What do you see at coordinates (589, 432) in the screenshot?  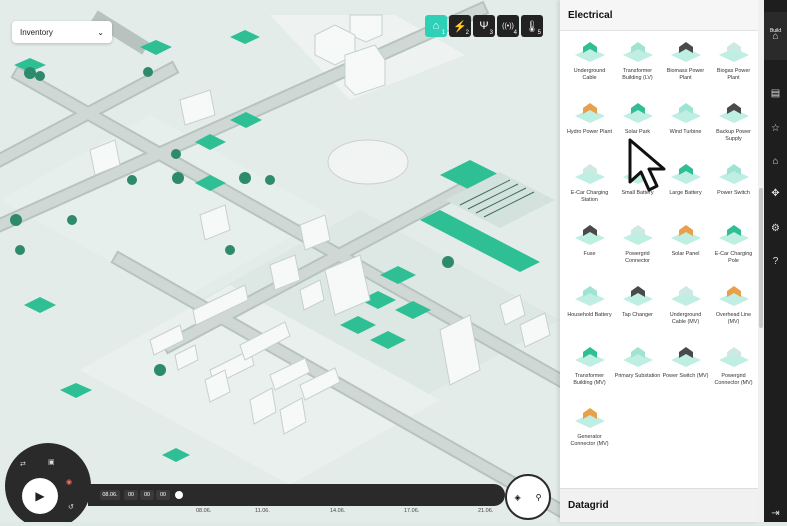 I see `asset-item: Generator Connector (MV)` at bounding box center [589, 432].